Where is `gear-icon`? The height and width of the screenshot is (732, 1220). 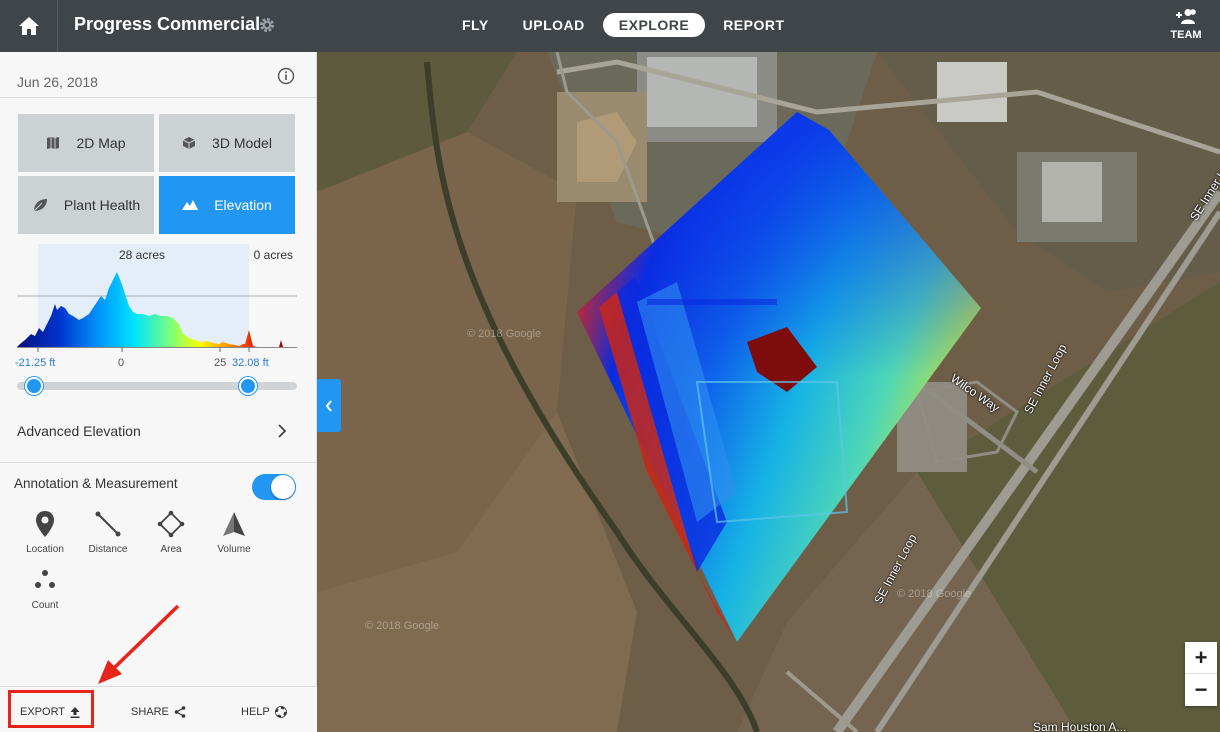 gear-icon is located at coordinates (267, 25).